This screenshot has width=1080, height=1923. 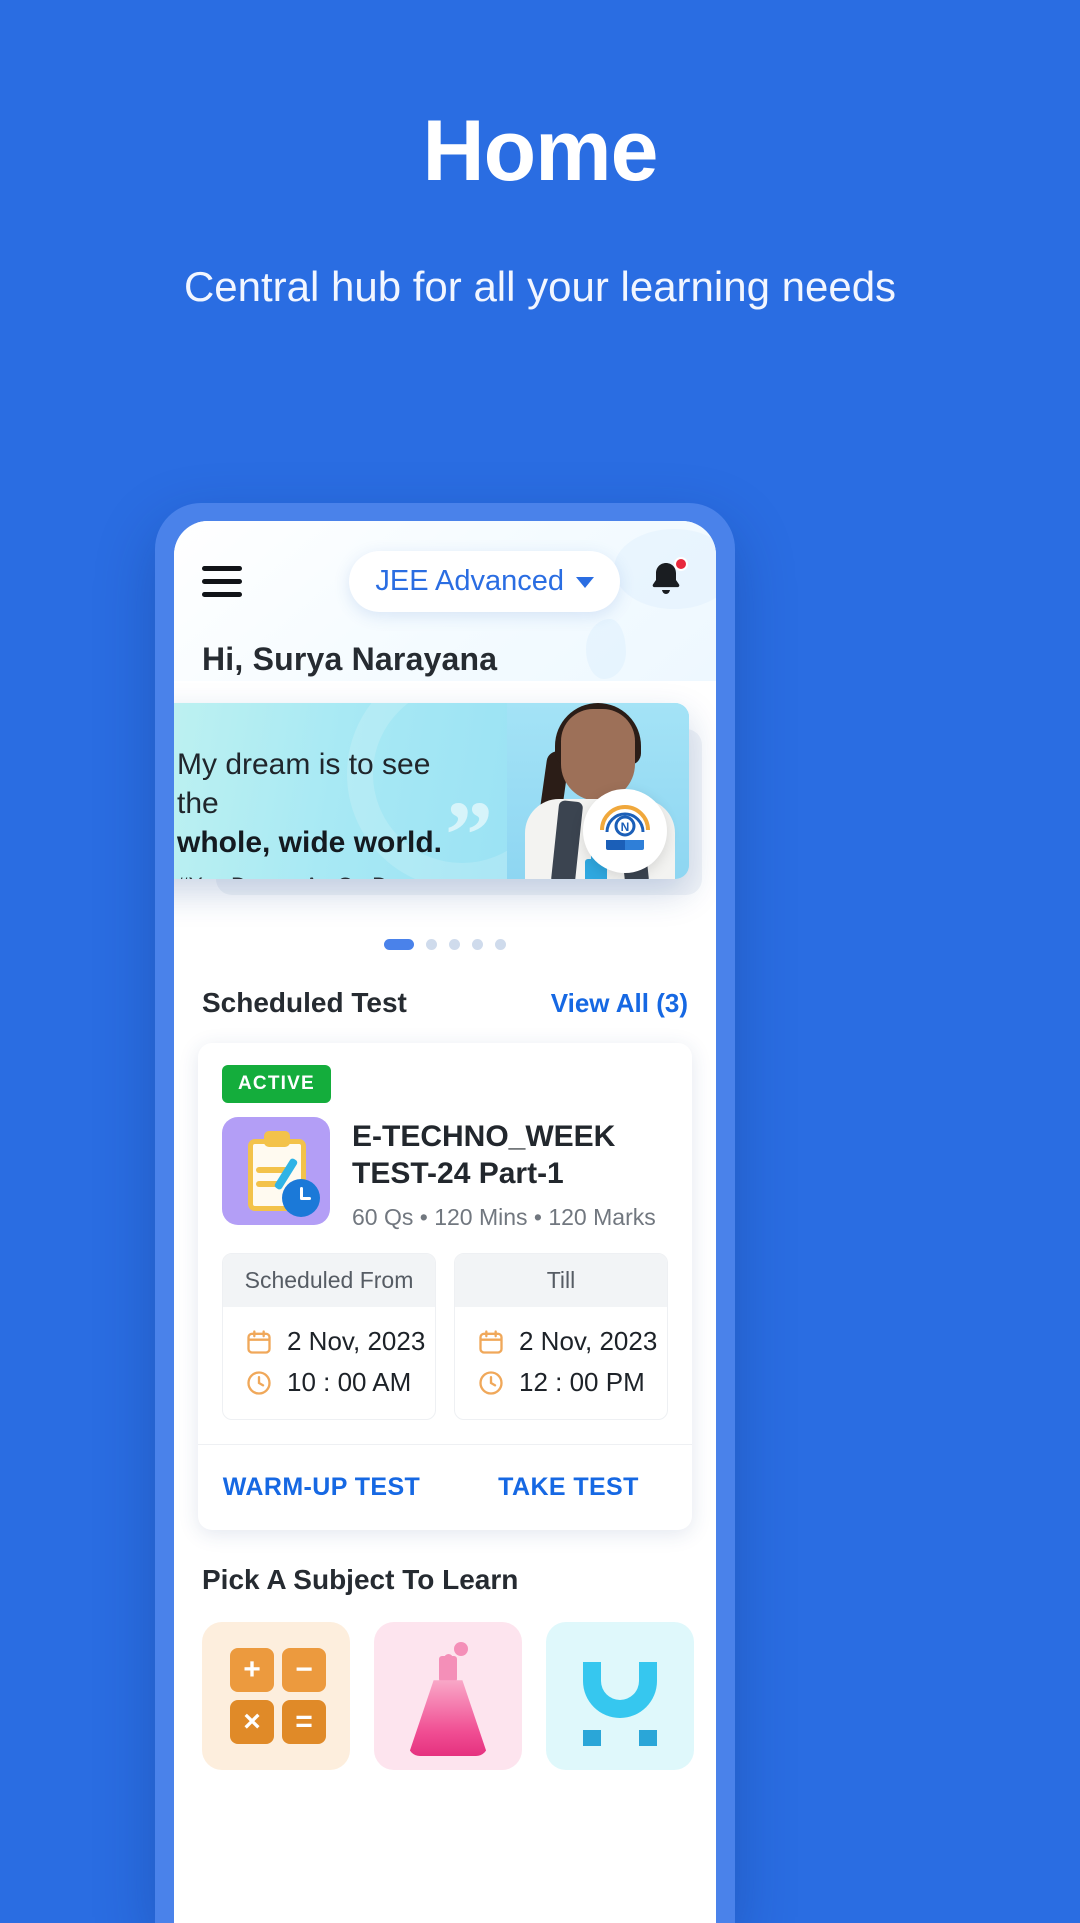 I want to click on flask-body, so click(x=448, y=1718).